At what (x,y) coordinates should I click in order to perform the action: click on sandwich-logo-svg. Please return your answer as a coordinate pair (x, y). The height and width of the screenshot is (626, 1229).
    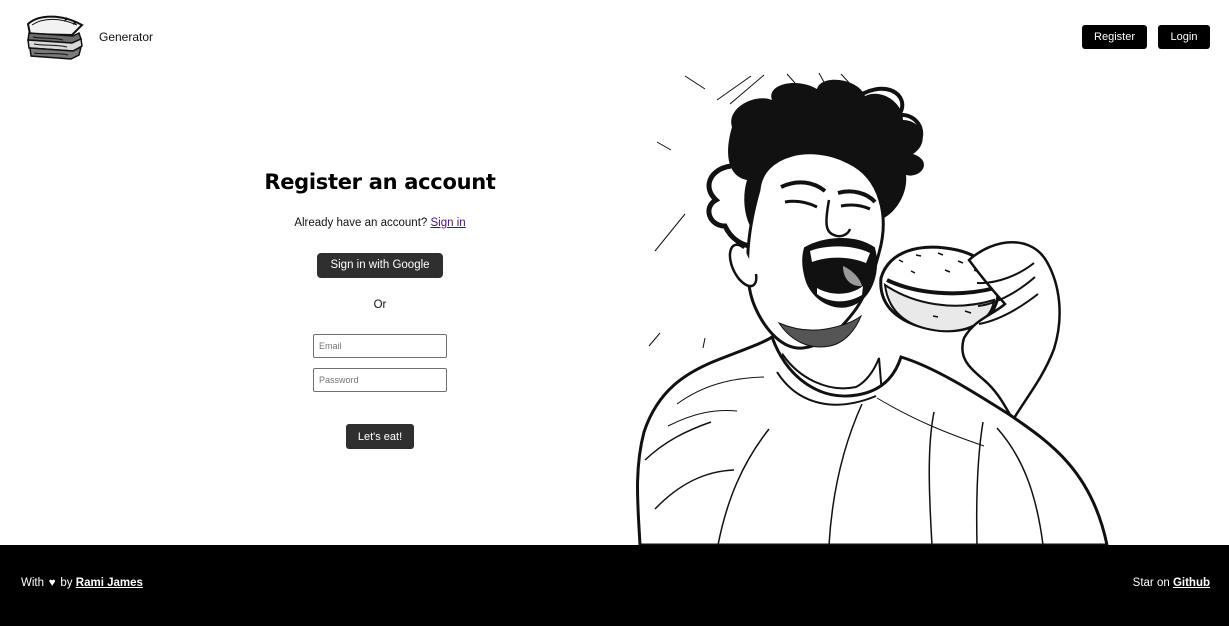
    Looking at the image, I should click on (55, 37).